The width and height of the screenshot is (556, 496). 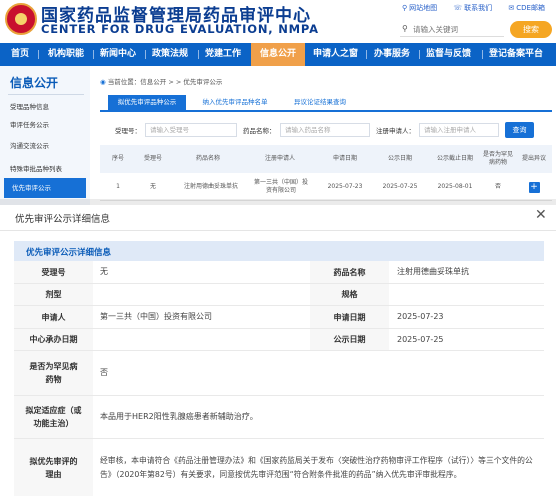 What do you see at coordinates (104, 372) in the screenshot?
I see `rare-disease-value: 否` at bounding box center [104, 372].